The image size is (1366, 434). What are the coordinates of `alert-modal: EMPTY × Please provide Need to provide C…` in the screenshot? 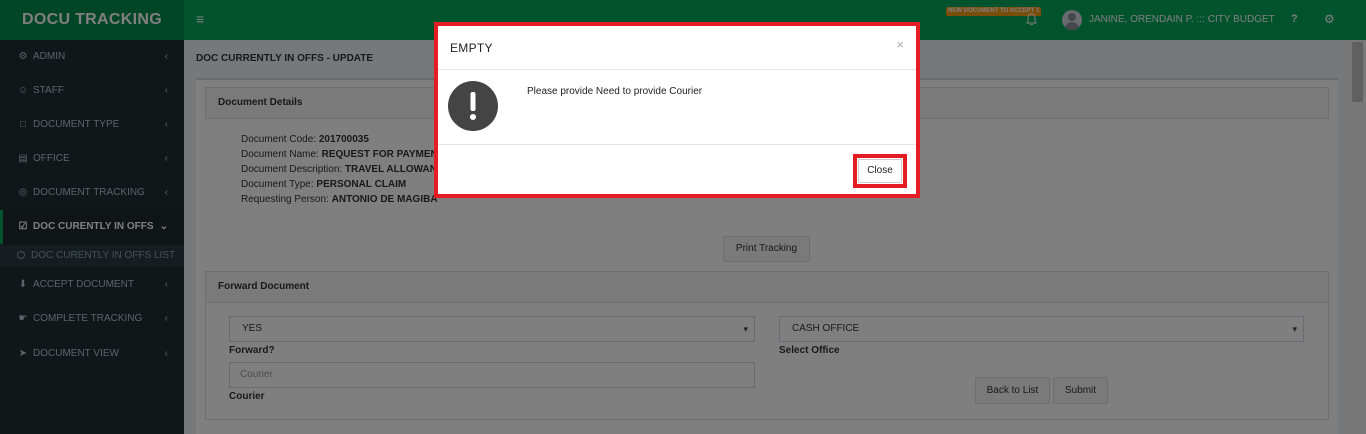 It's located at (677, 110).